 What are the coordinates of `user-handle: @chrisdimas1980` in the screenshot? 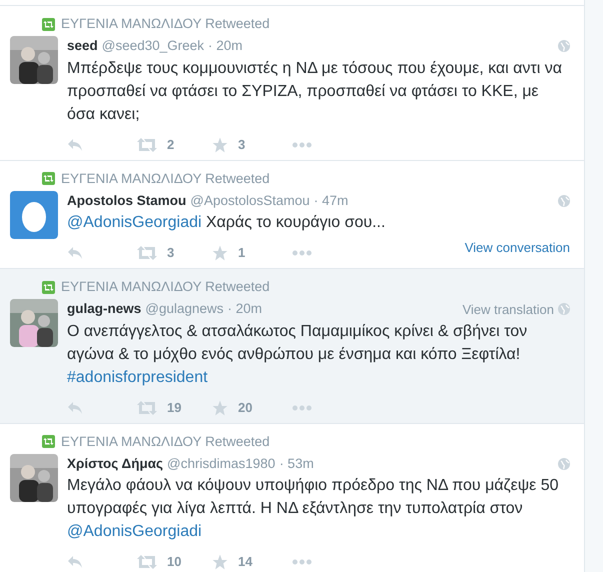 It's located at (221, 464).